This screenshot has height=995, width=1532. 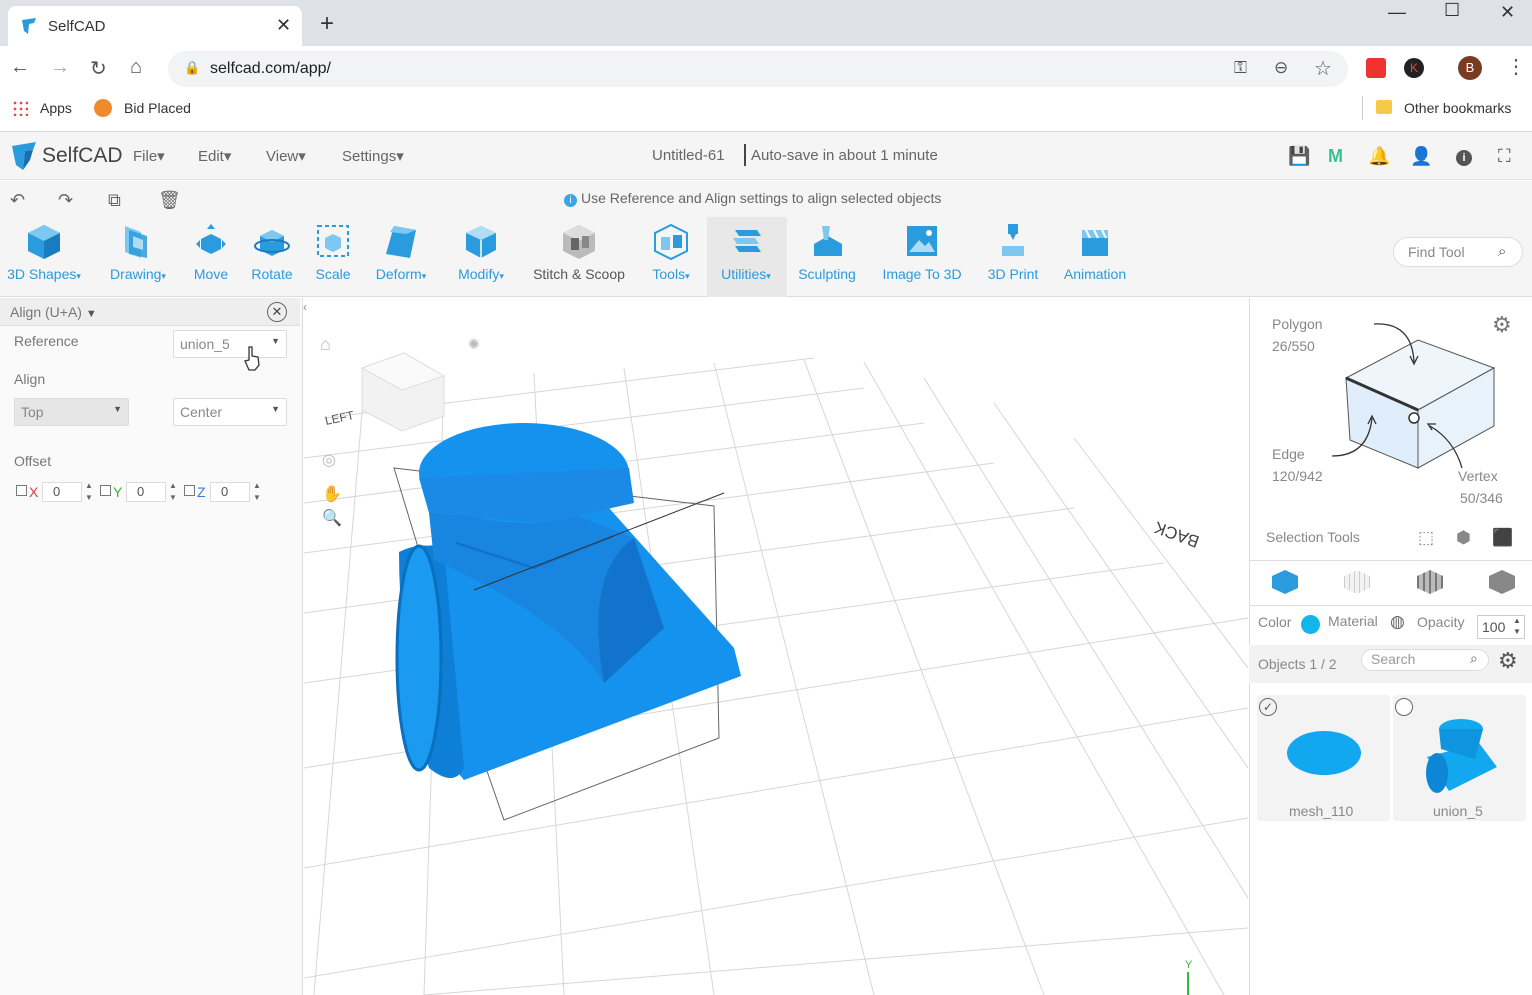 I want to click on tool-stitch-scoop: Stitch & Scoop, so click(x=579, y=252).